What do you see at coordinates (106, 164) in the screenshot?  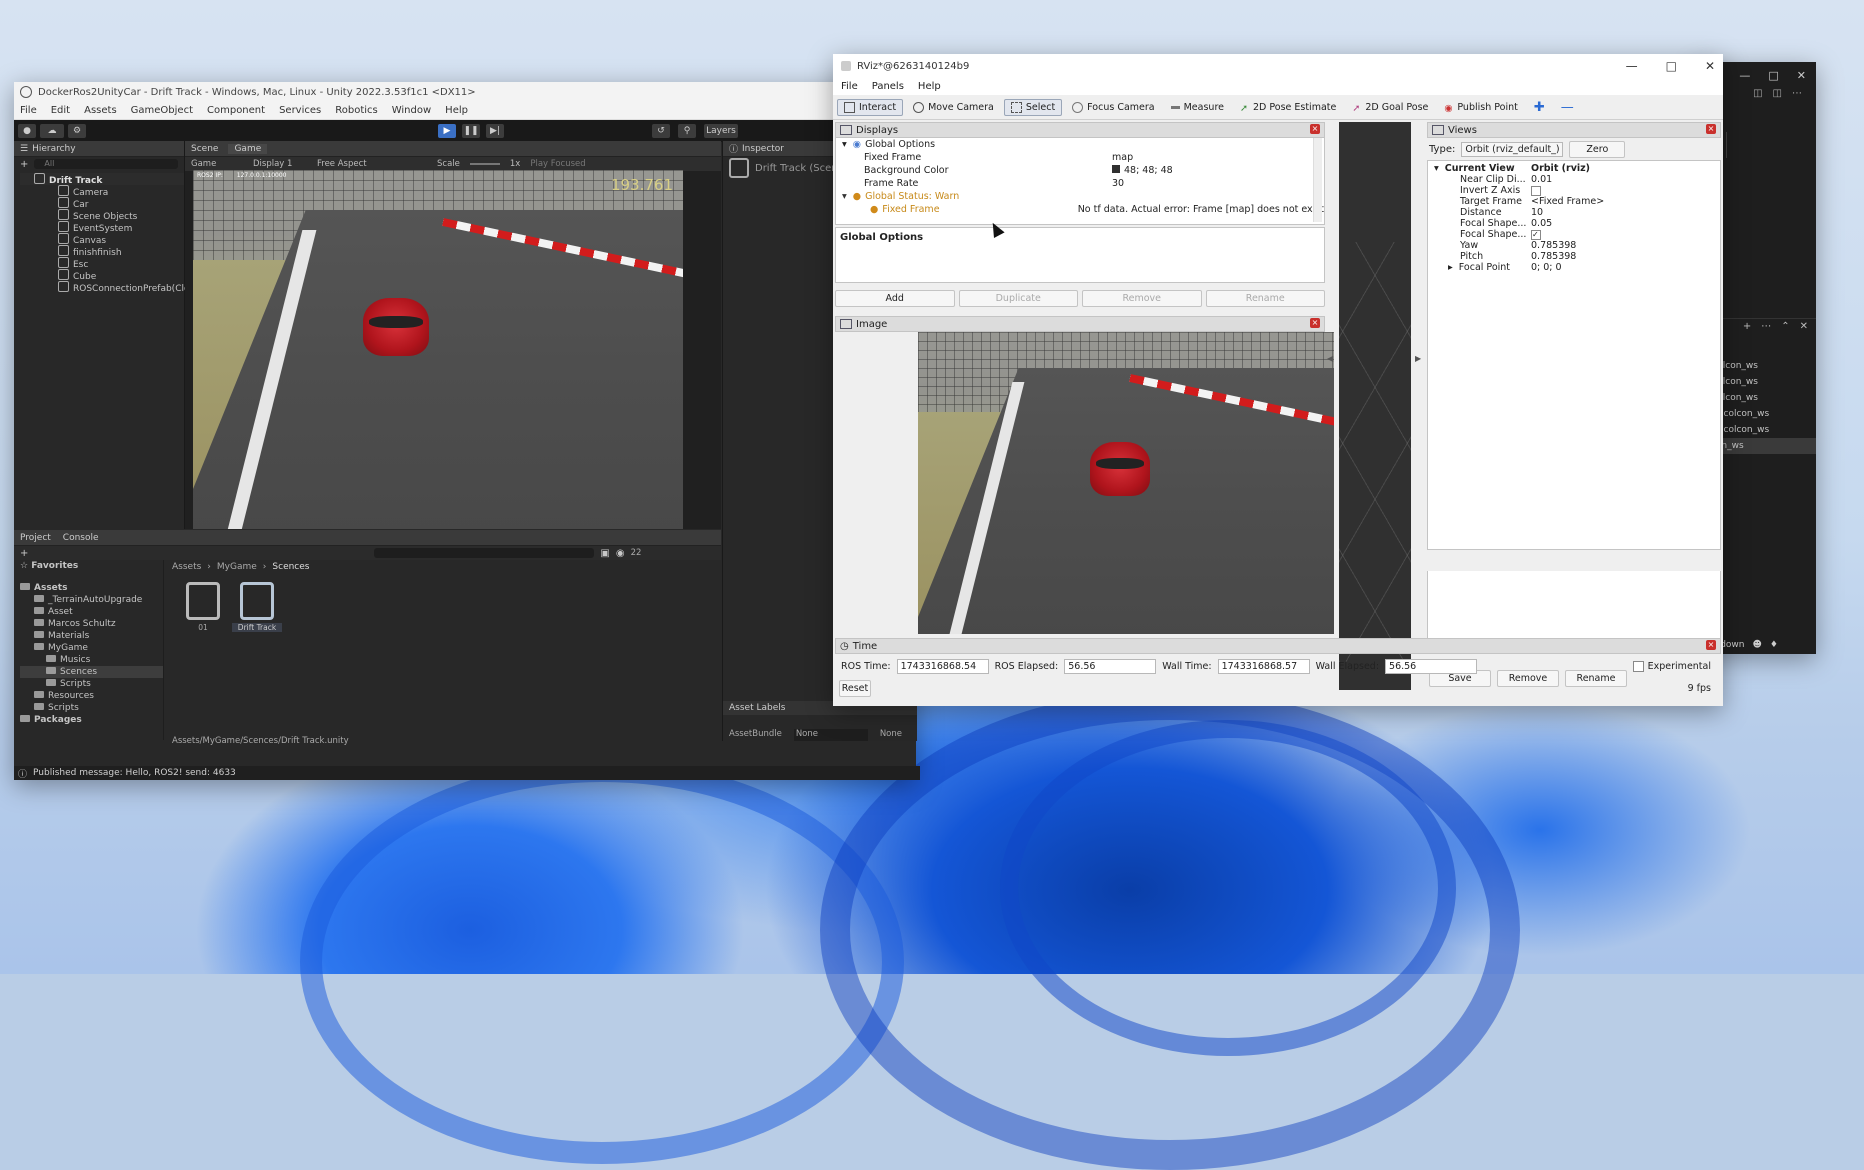 I see `hierarchy-search-input: All` at bounding box center [106, 164].